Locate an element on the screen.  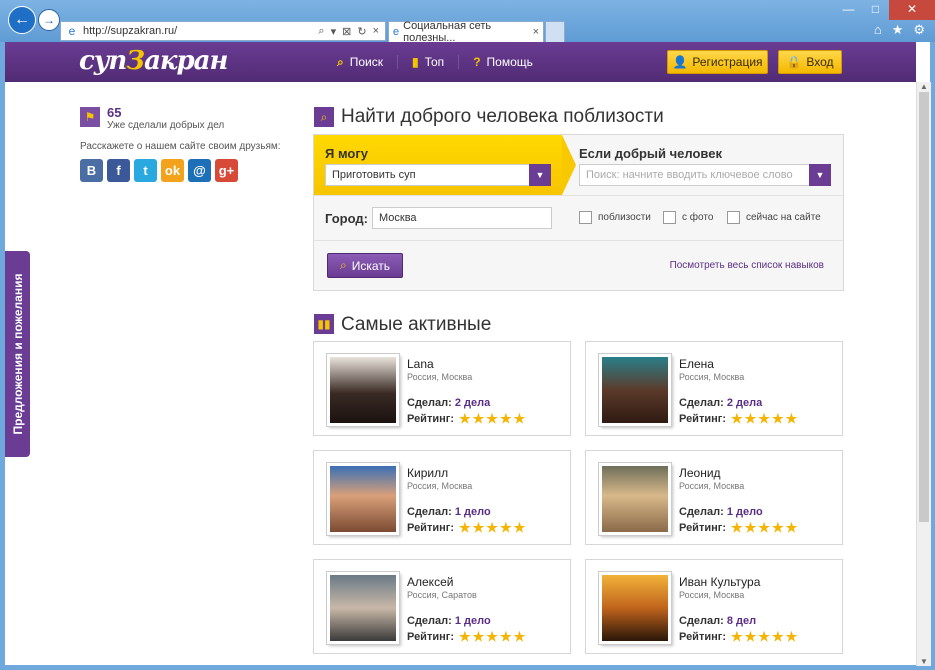
minimize-button: — is located at coordinates (848, 10).